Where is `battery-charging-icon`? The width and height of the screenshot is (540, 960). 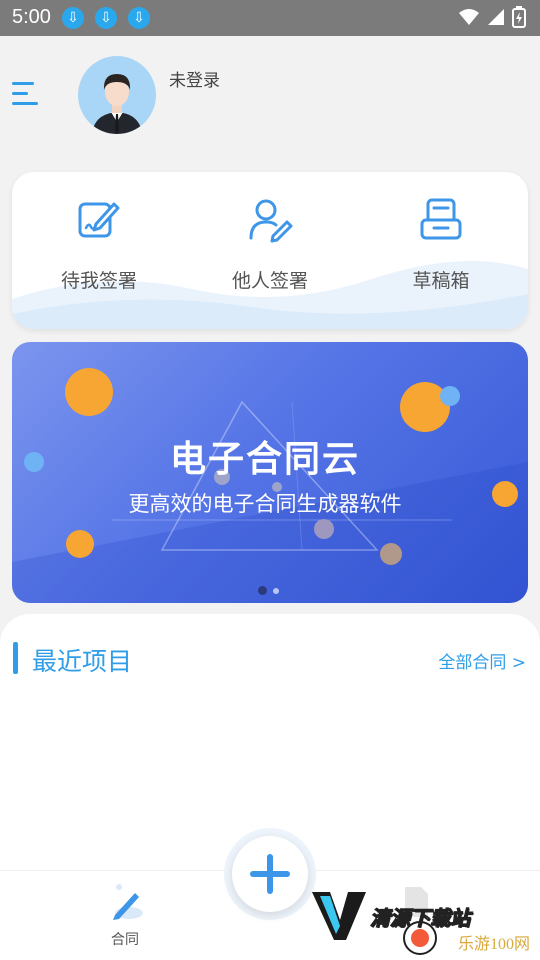
battery-charging-icon is located at coordinates (519, 17).